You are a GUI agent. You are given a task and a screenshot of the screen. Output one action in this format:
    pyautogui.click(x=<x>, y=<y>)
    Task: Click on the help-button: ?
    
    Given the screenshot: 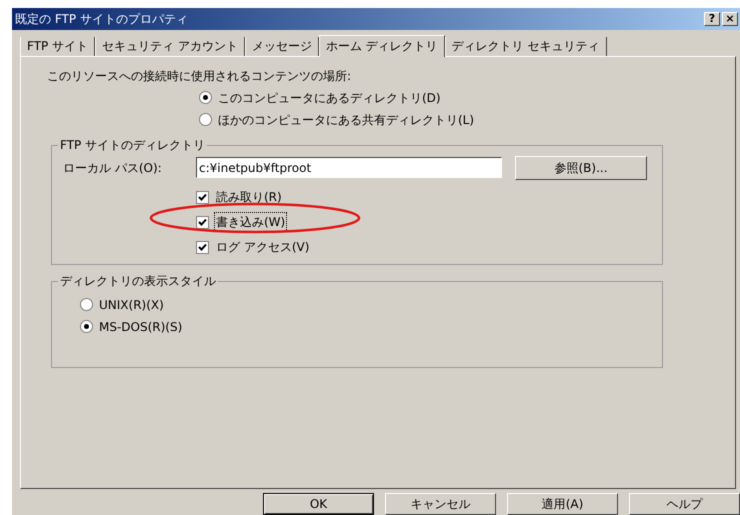 What is the action you would take?
    pyautogui.click(x=712, y=19)
    